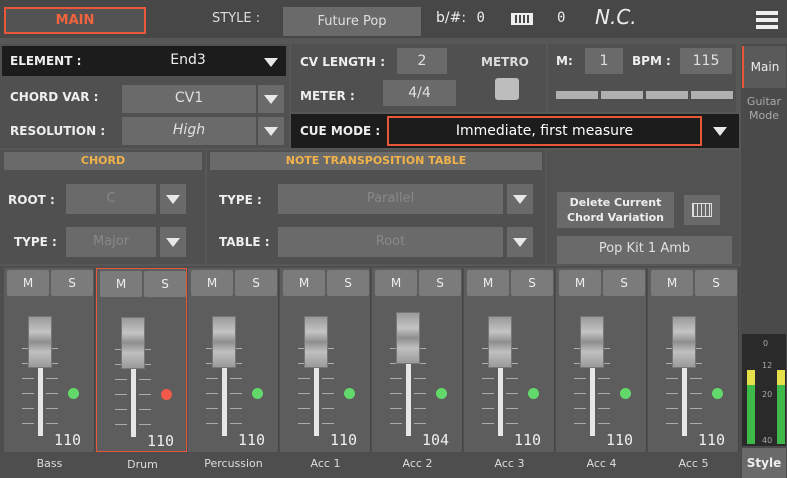 This screenshot has width=787, height=478. I want to click on mixer-channel: M S 110 Acc 1, so click(325, 369).